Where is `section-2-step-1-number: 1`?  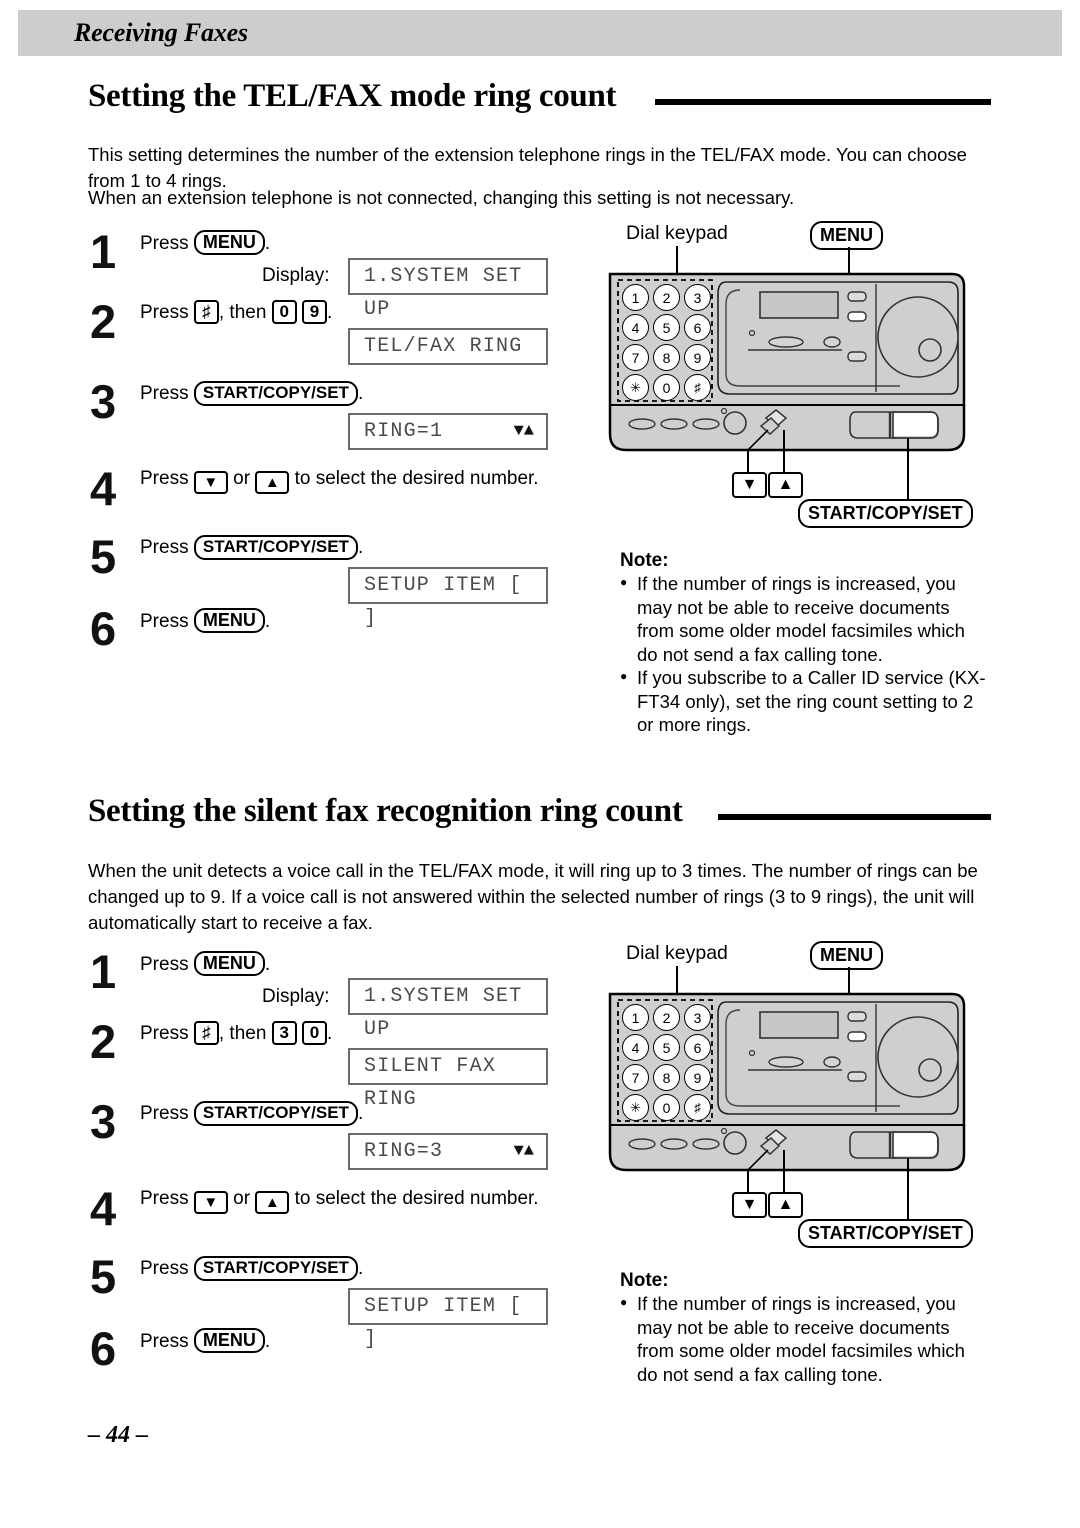 section-2-step-1-number: 1 is located at coordinates (103, 971).